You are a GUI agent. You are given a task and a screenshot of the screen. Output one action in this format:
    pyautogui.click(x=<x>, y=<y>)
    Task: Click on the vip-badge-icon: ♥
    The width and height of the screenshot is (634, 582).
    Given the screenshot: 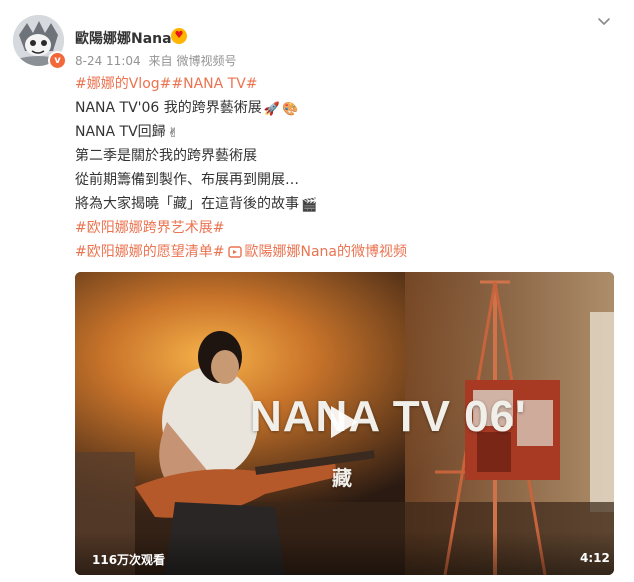 What is the action you would take?
    pyautogui.click(x=179, y=36)
    